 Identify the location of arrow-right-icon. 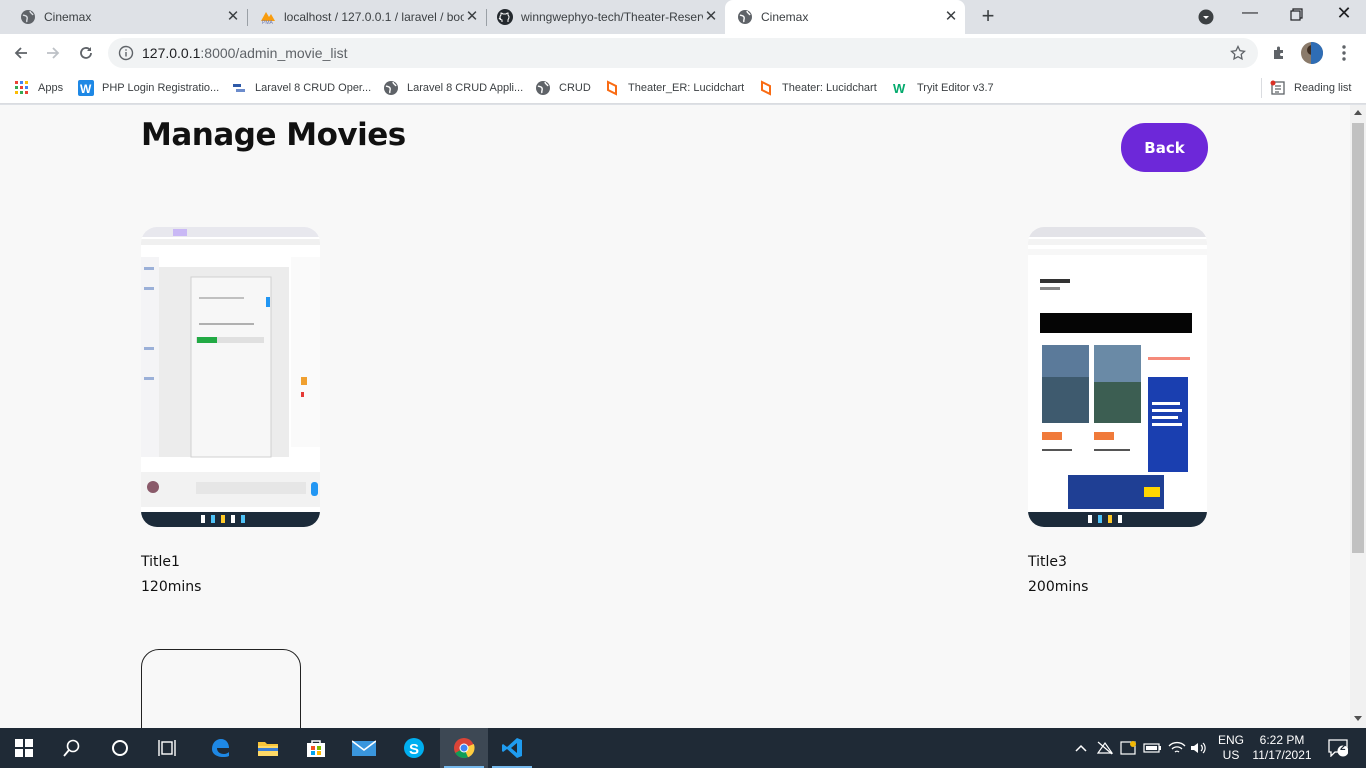
(53, 53).